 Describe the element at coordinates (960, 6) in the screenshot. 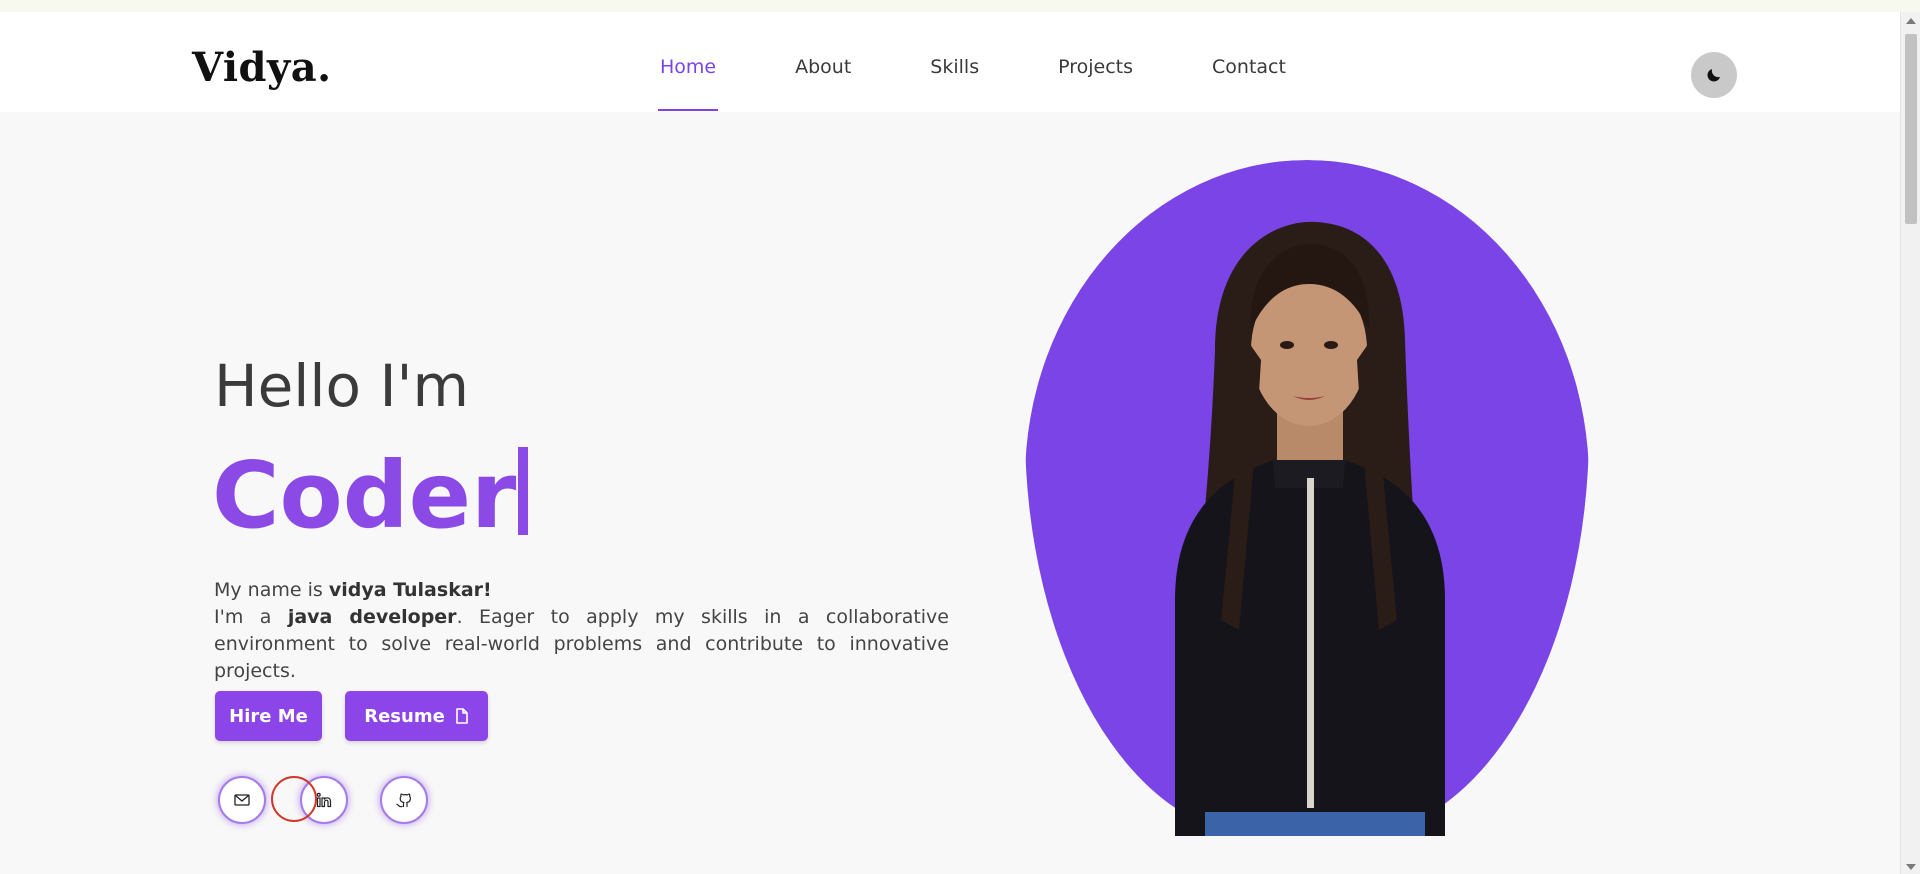

I see `browser-top-strip` at that location.